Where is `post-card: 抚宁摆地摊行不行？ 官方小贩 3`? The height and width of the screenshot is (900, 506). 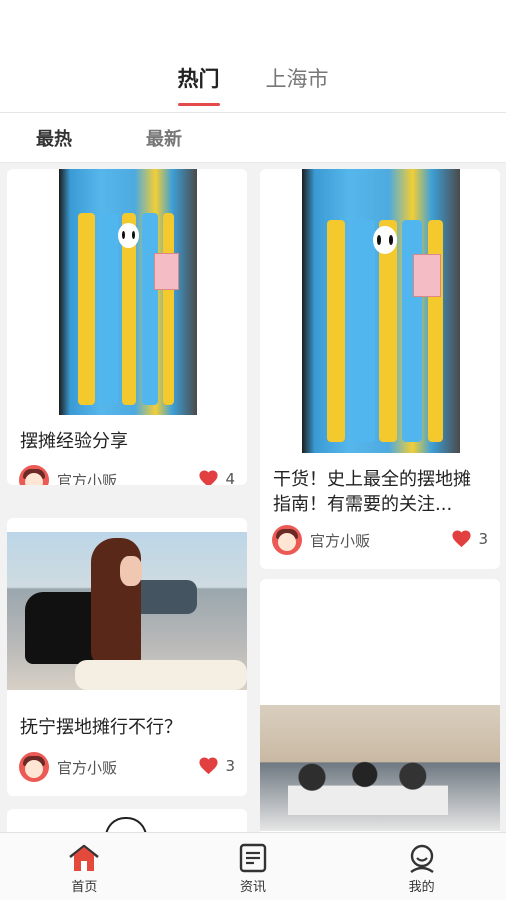 post-card: 抚宁摆地摊行不行？ 官方小贩 3 is located at coordinates (127, 657).